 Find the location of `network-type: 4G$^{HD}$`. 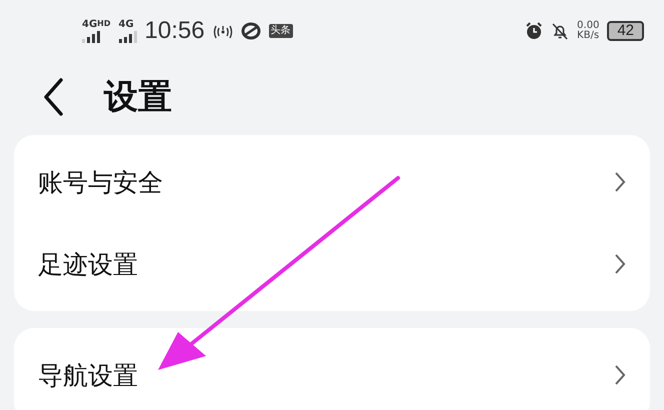

network-type: 4G$^{HD}$ is located at coordinates (96, 25).